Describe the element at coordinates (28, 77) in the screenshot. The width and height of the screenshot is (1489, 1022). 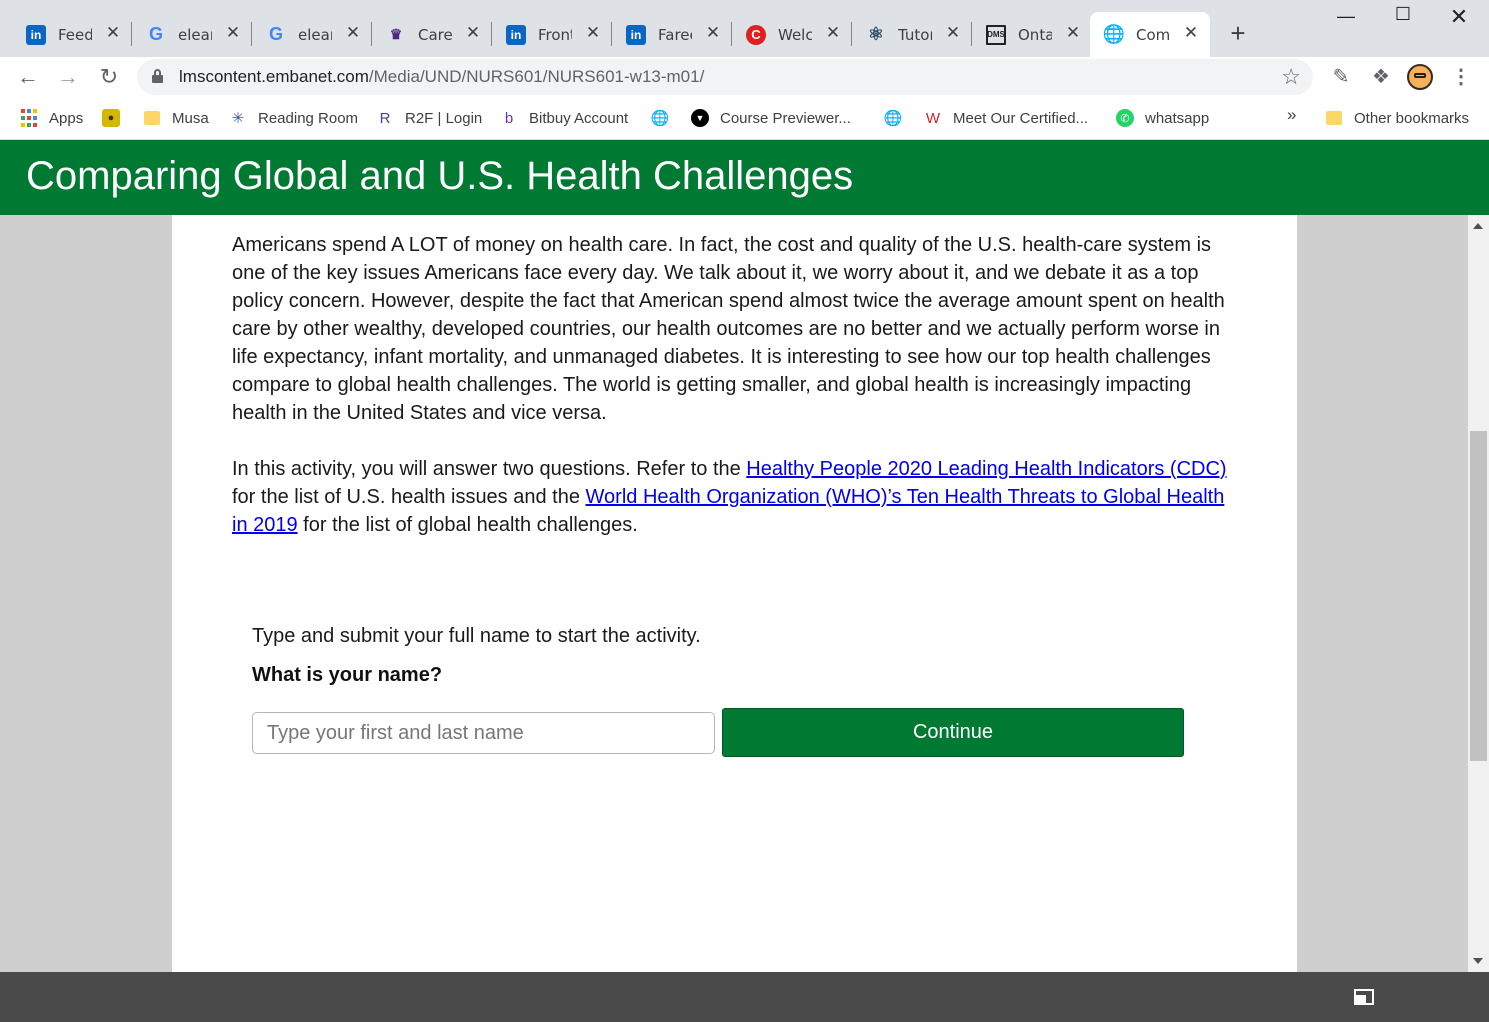
I see `back-button: ←` at that location.